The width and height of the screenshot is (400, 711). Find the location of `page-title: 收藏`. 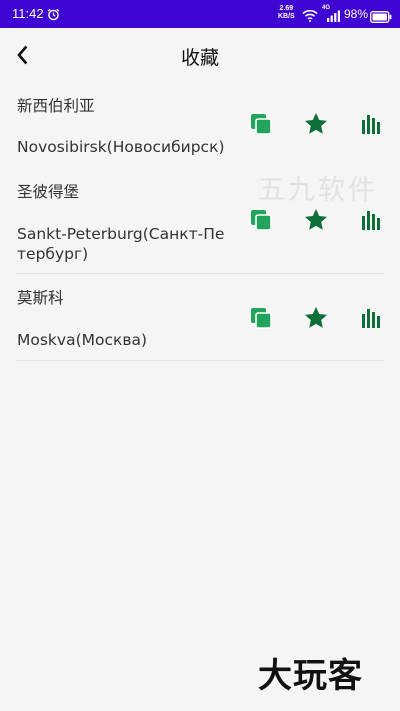

page-title: 收藏 is located at coordinates (199, 58).